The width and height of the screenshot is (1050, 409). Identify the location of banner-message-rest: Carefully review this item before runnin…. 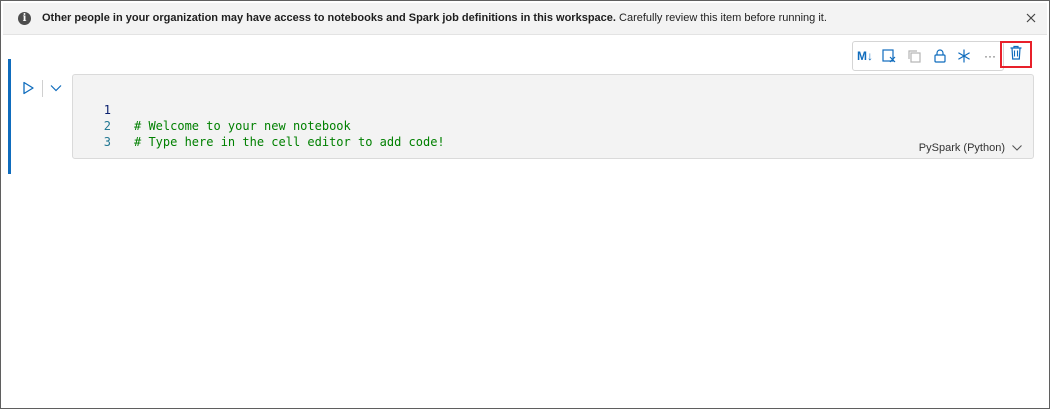
(721, 18).